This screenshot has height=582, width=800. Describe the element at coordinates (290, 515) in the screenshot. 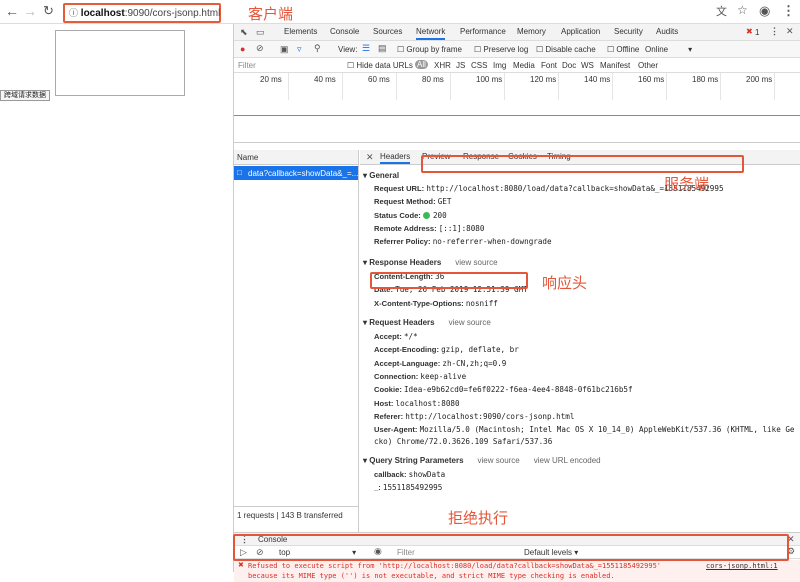

I see `transfer-summary: 1 requests | 143 B transferred` at that location.